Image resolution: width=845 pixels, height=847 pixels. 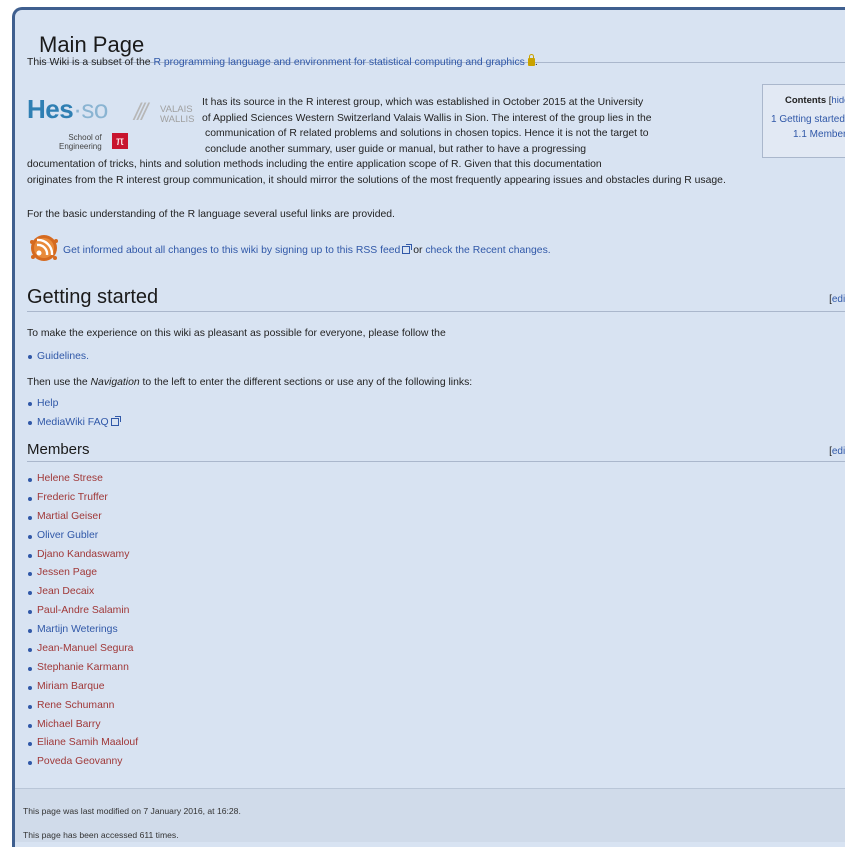 What do you see at coordinates (63, 356) in the screenshot?
I see `guidelines-link: Guidelines.` at bounding box center [63, 356].